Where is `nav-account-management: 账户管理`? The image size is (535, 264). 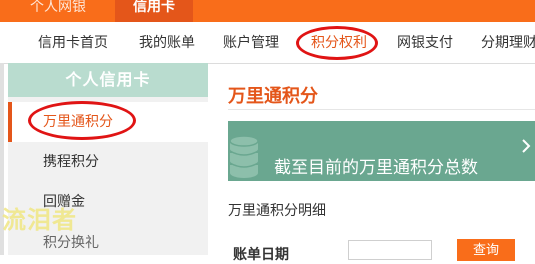
nav-account-management: 账户管理 is located at coordinates (251, 43).